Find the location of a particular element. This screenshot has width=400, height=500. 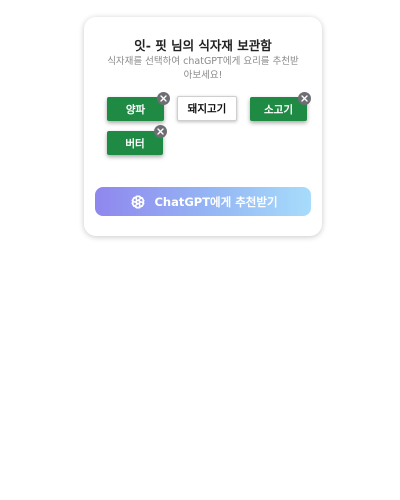

recommend-with-chatgpt-button: ChatGPT에게 추천받기 is located at coordinates (203, 201).